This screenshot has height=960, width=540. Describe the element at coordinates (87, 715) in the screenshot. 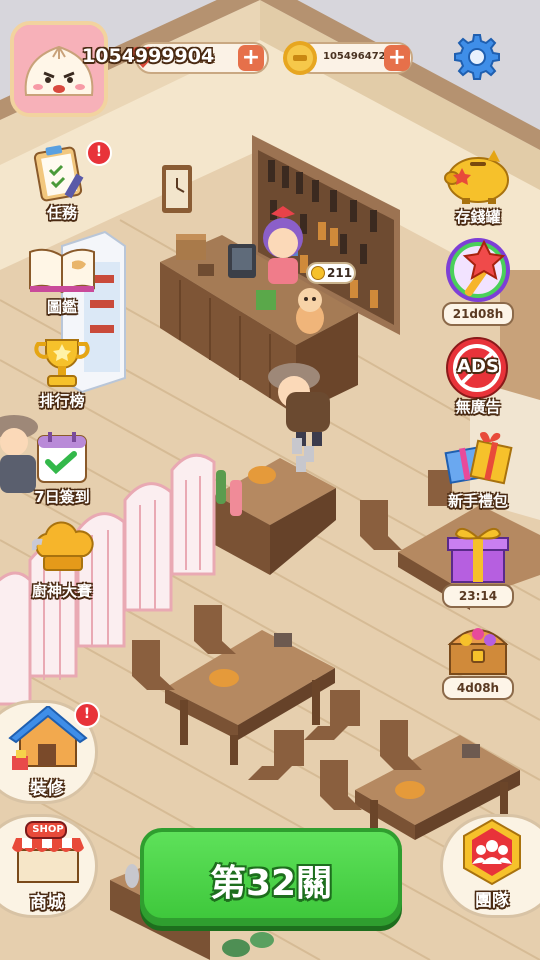

I see `decorate-alert-badge: !` at that location.